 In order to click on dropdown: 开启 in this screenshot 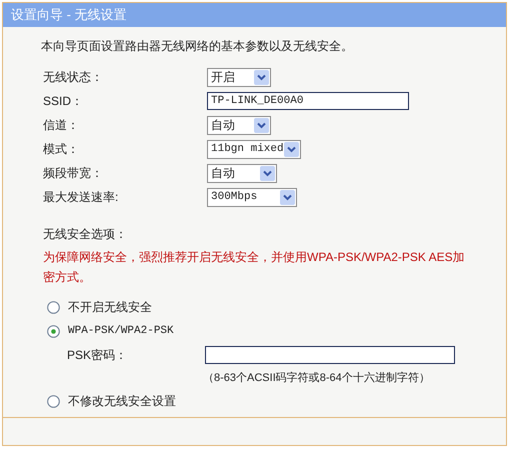, I will do `click(239, 77)`.